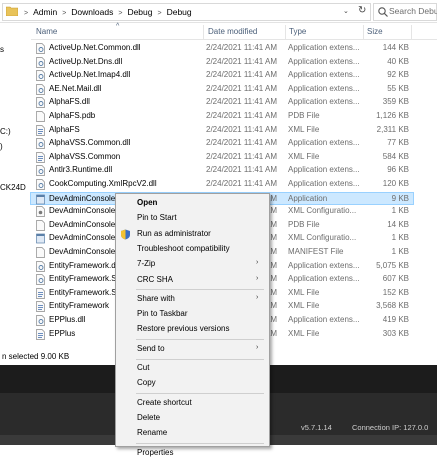  I want to click on file-size: 40 KB, so click(398, 61).